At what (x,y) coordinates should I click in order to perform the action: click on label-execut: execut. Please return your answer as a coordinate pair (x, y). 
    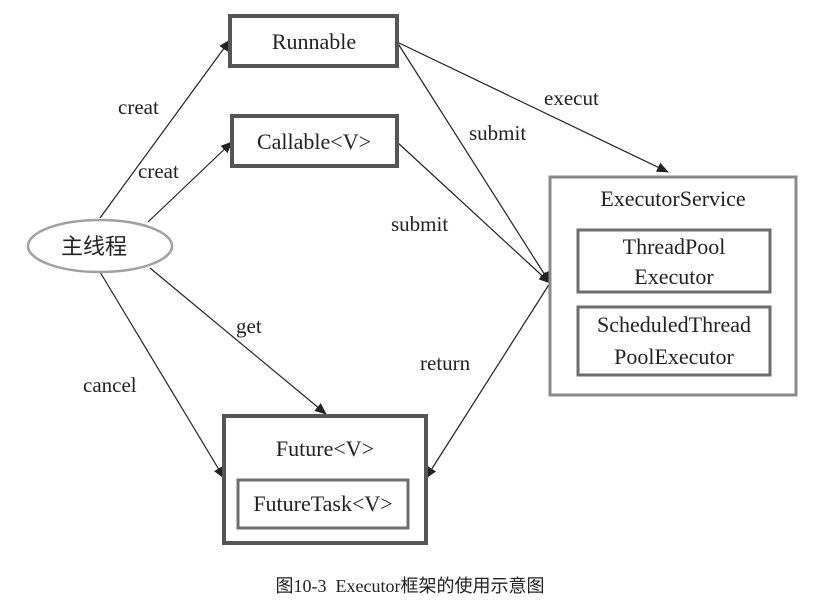
    Looking at the image, I should click on (571, 98).